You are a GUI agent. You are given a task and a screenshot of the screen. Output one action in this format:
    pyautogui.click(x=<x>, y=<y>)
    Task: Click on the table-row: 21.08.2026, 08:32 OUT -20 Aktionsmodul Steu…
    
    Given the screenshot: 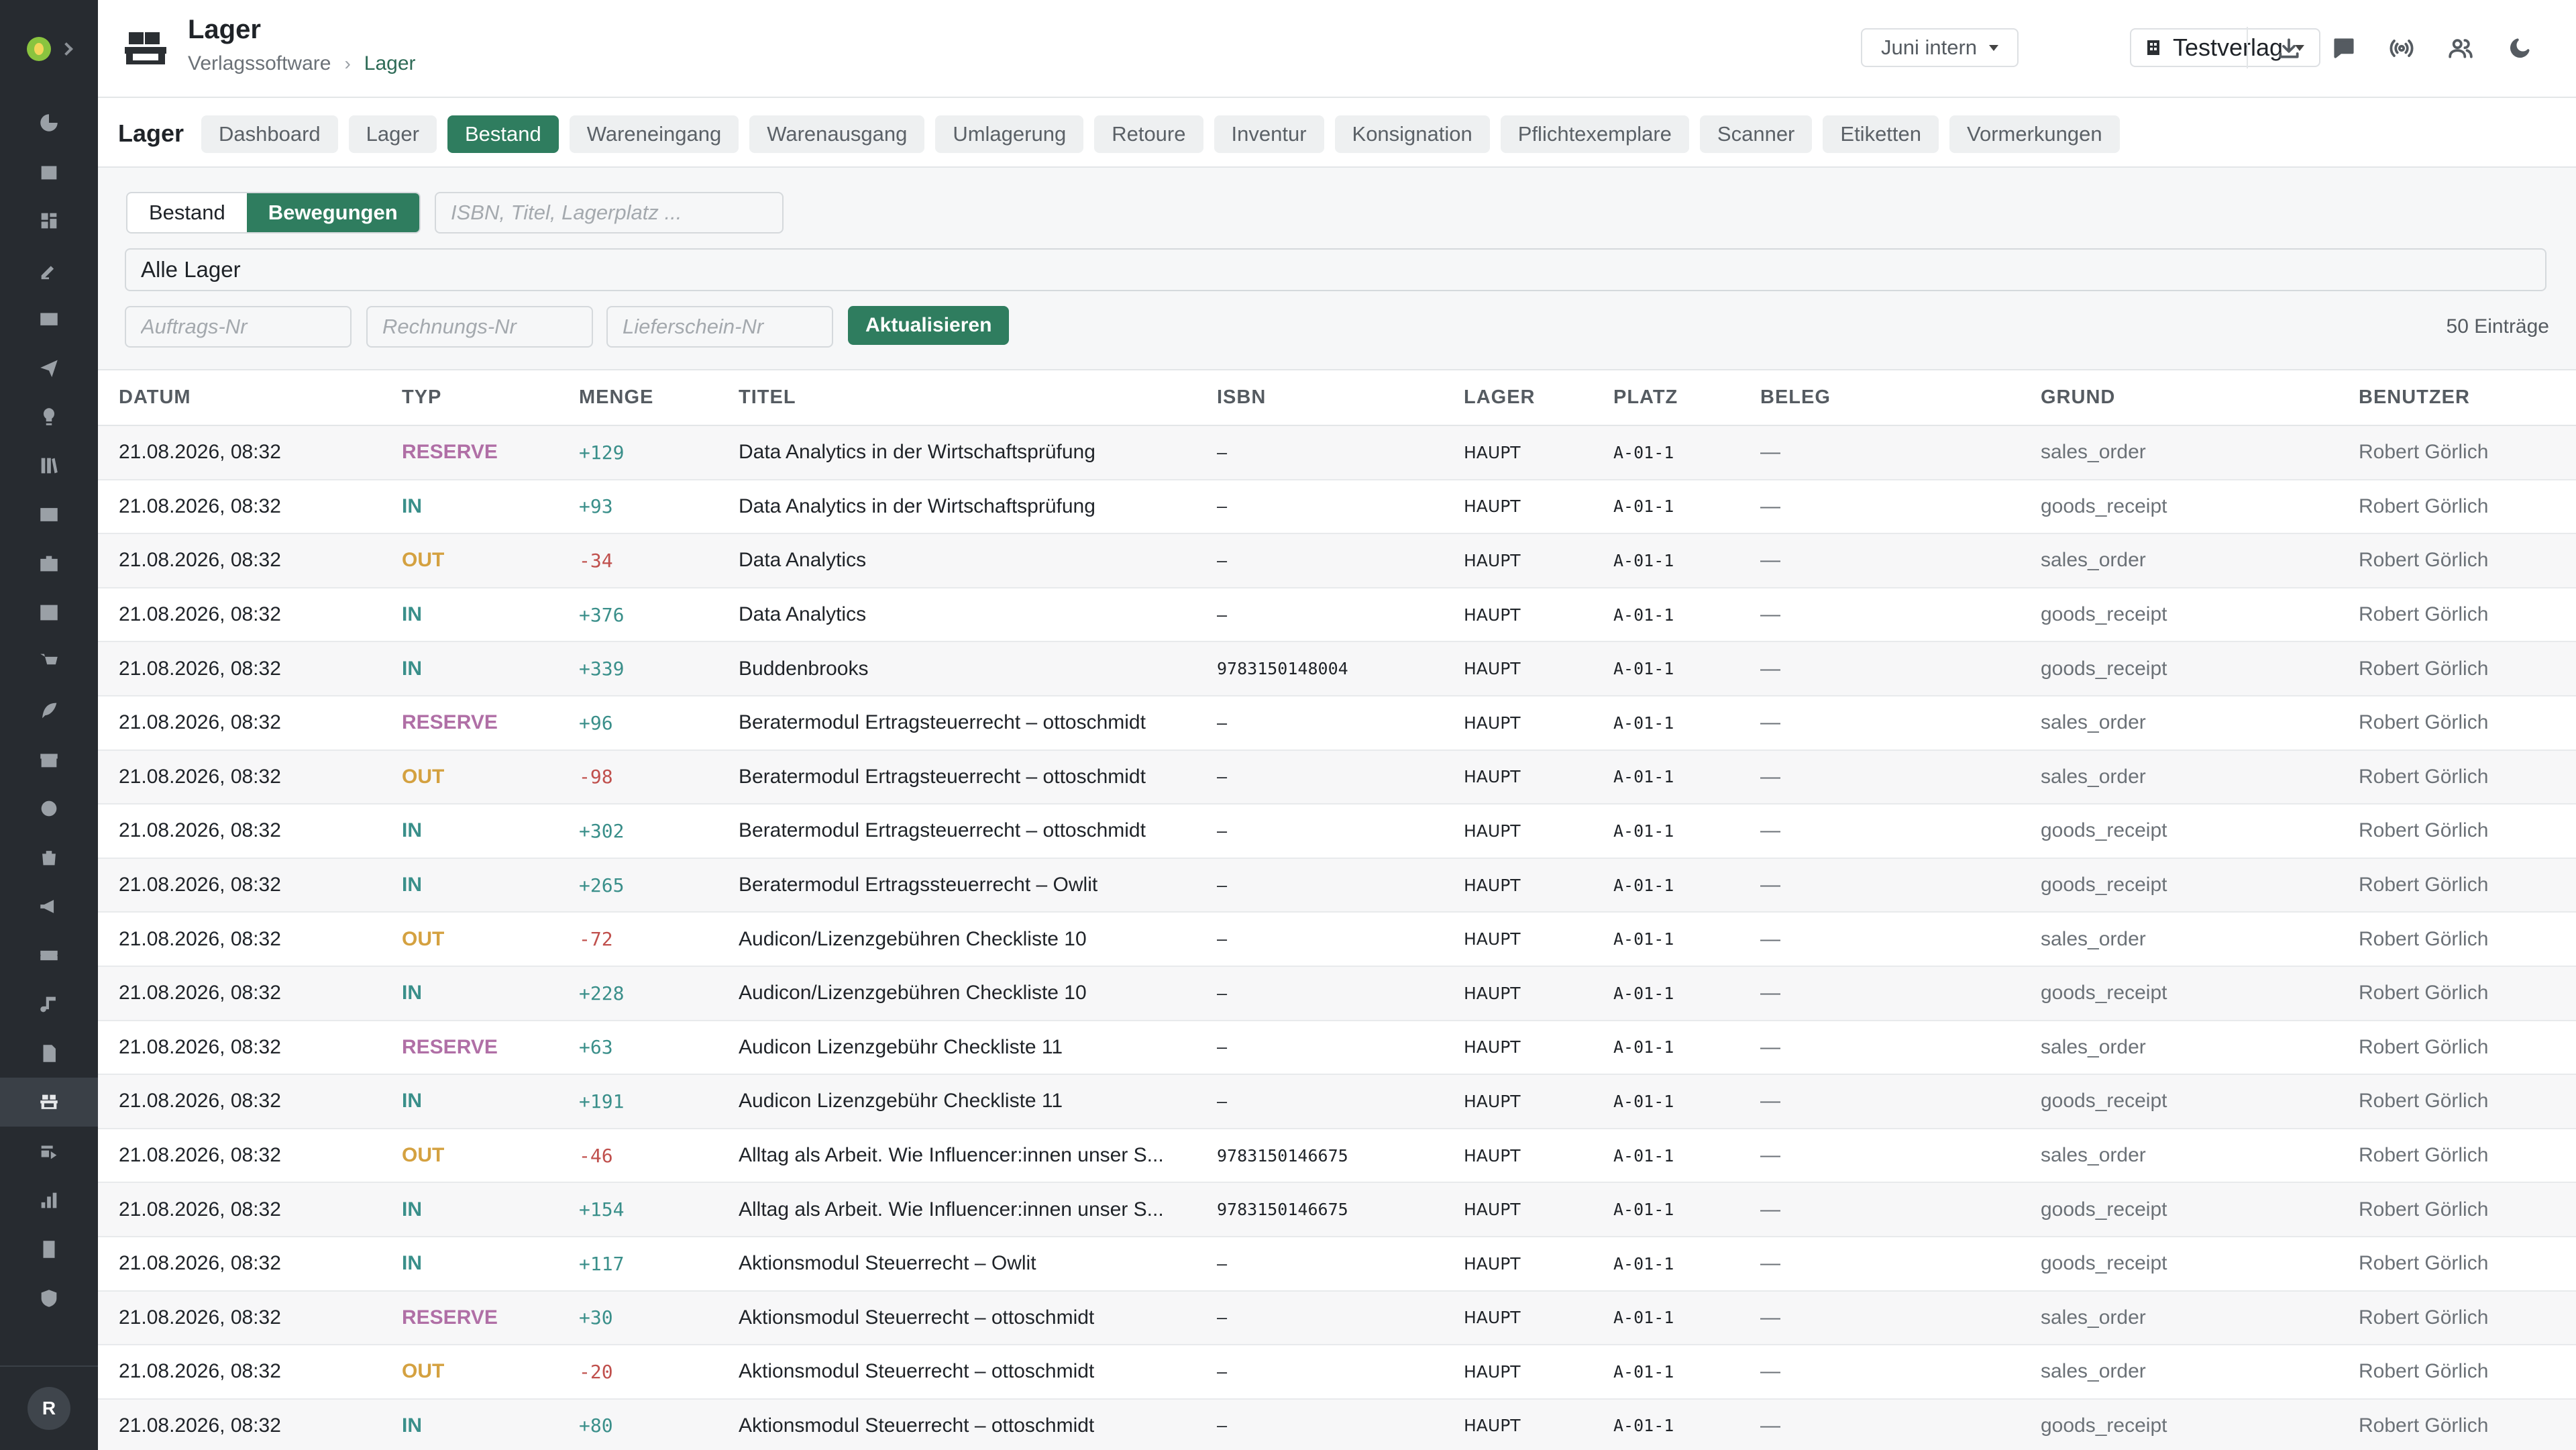 What is the action you would take?
    pyautogui.click(x=1337, y=1372)
    